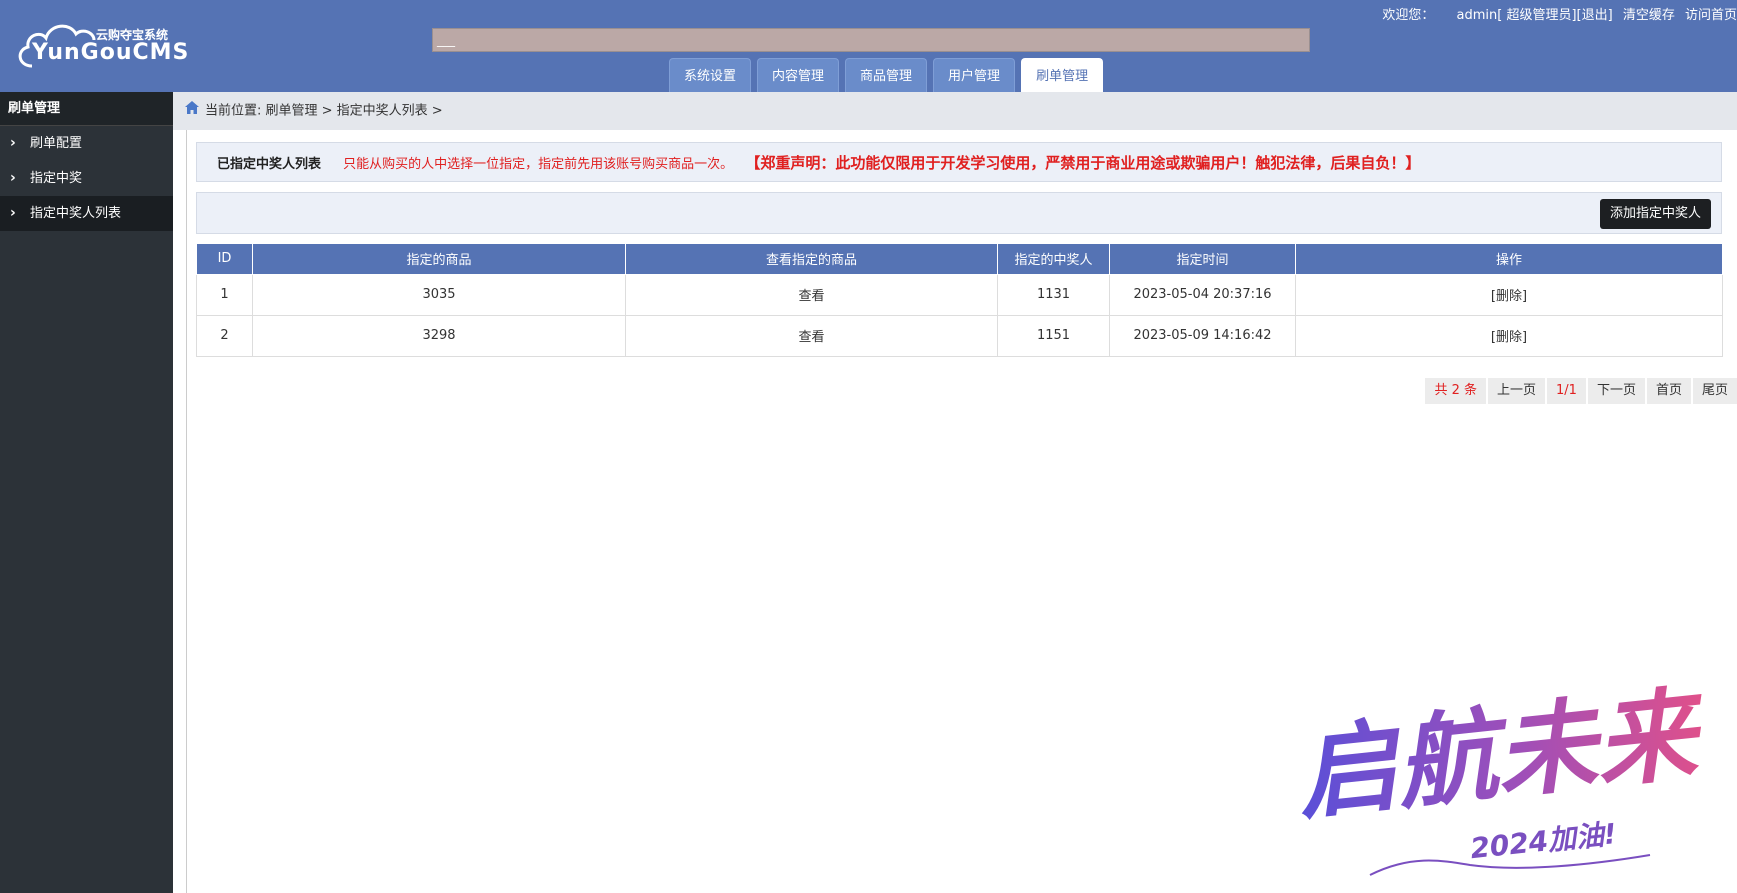  Describe the element at coordinates (1062, 75) in the screenshot. I see `tab-order-brushing: 刷单管理` at that location.